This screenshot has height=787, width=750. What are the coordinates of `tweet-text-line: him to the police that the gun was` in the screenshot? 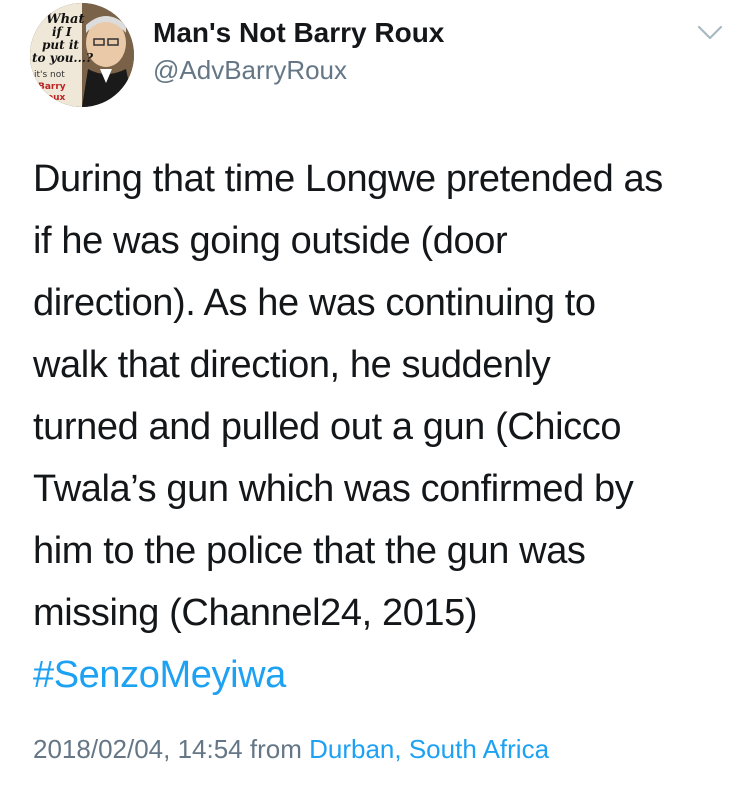 It's located at (309, 551).